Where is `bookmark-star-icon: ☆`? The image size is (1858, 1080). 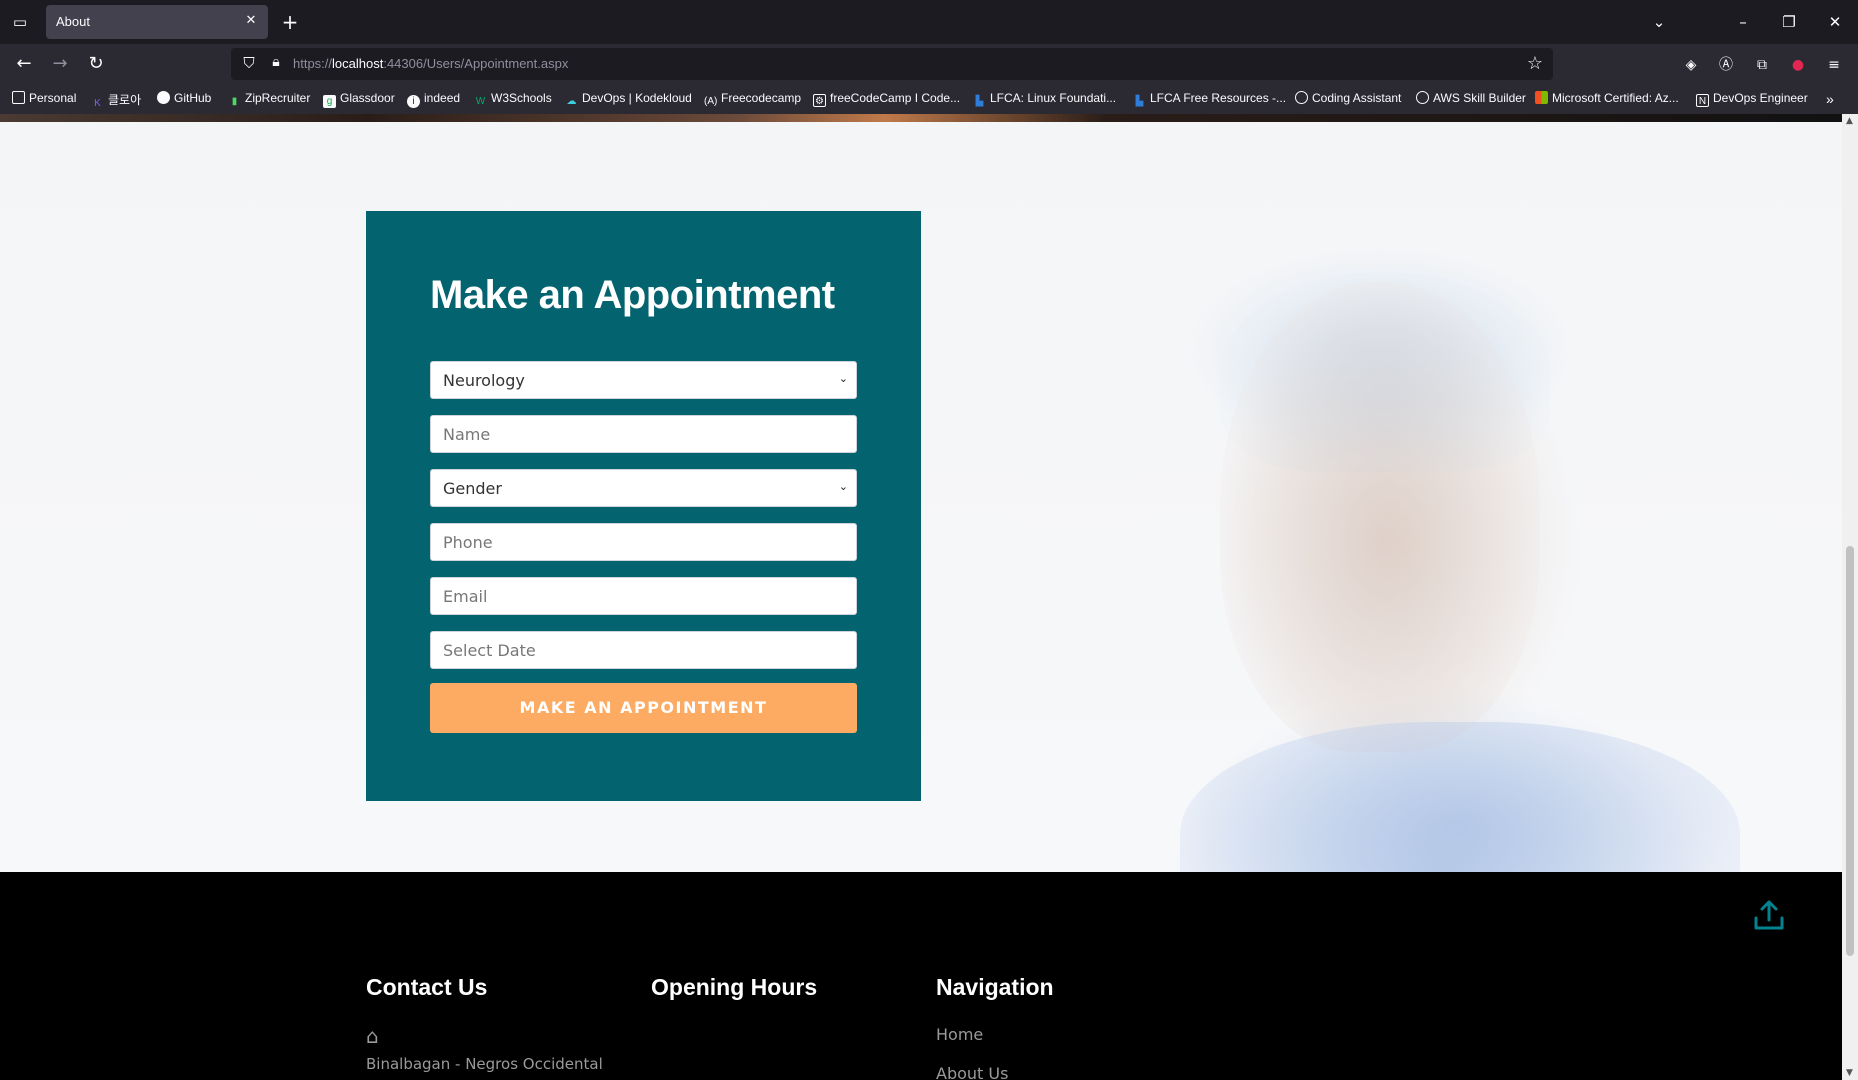 bookmark-star-icon: ☆ is located at coordinates (1535, 63).